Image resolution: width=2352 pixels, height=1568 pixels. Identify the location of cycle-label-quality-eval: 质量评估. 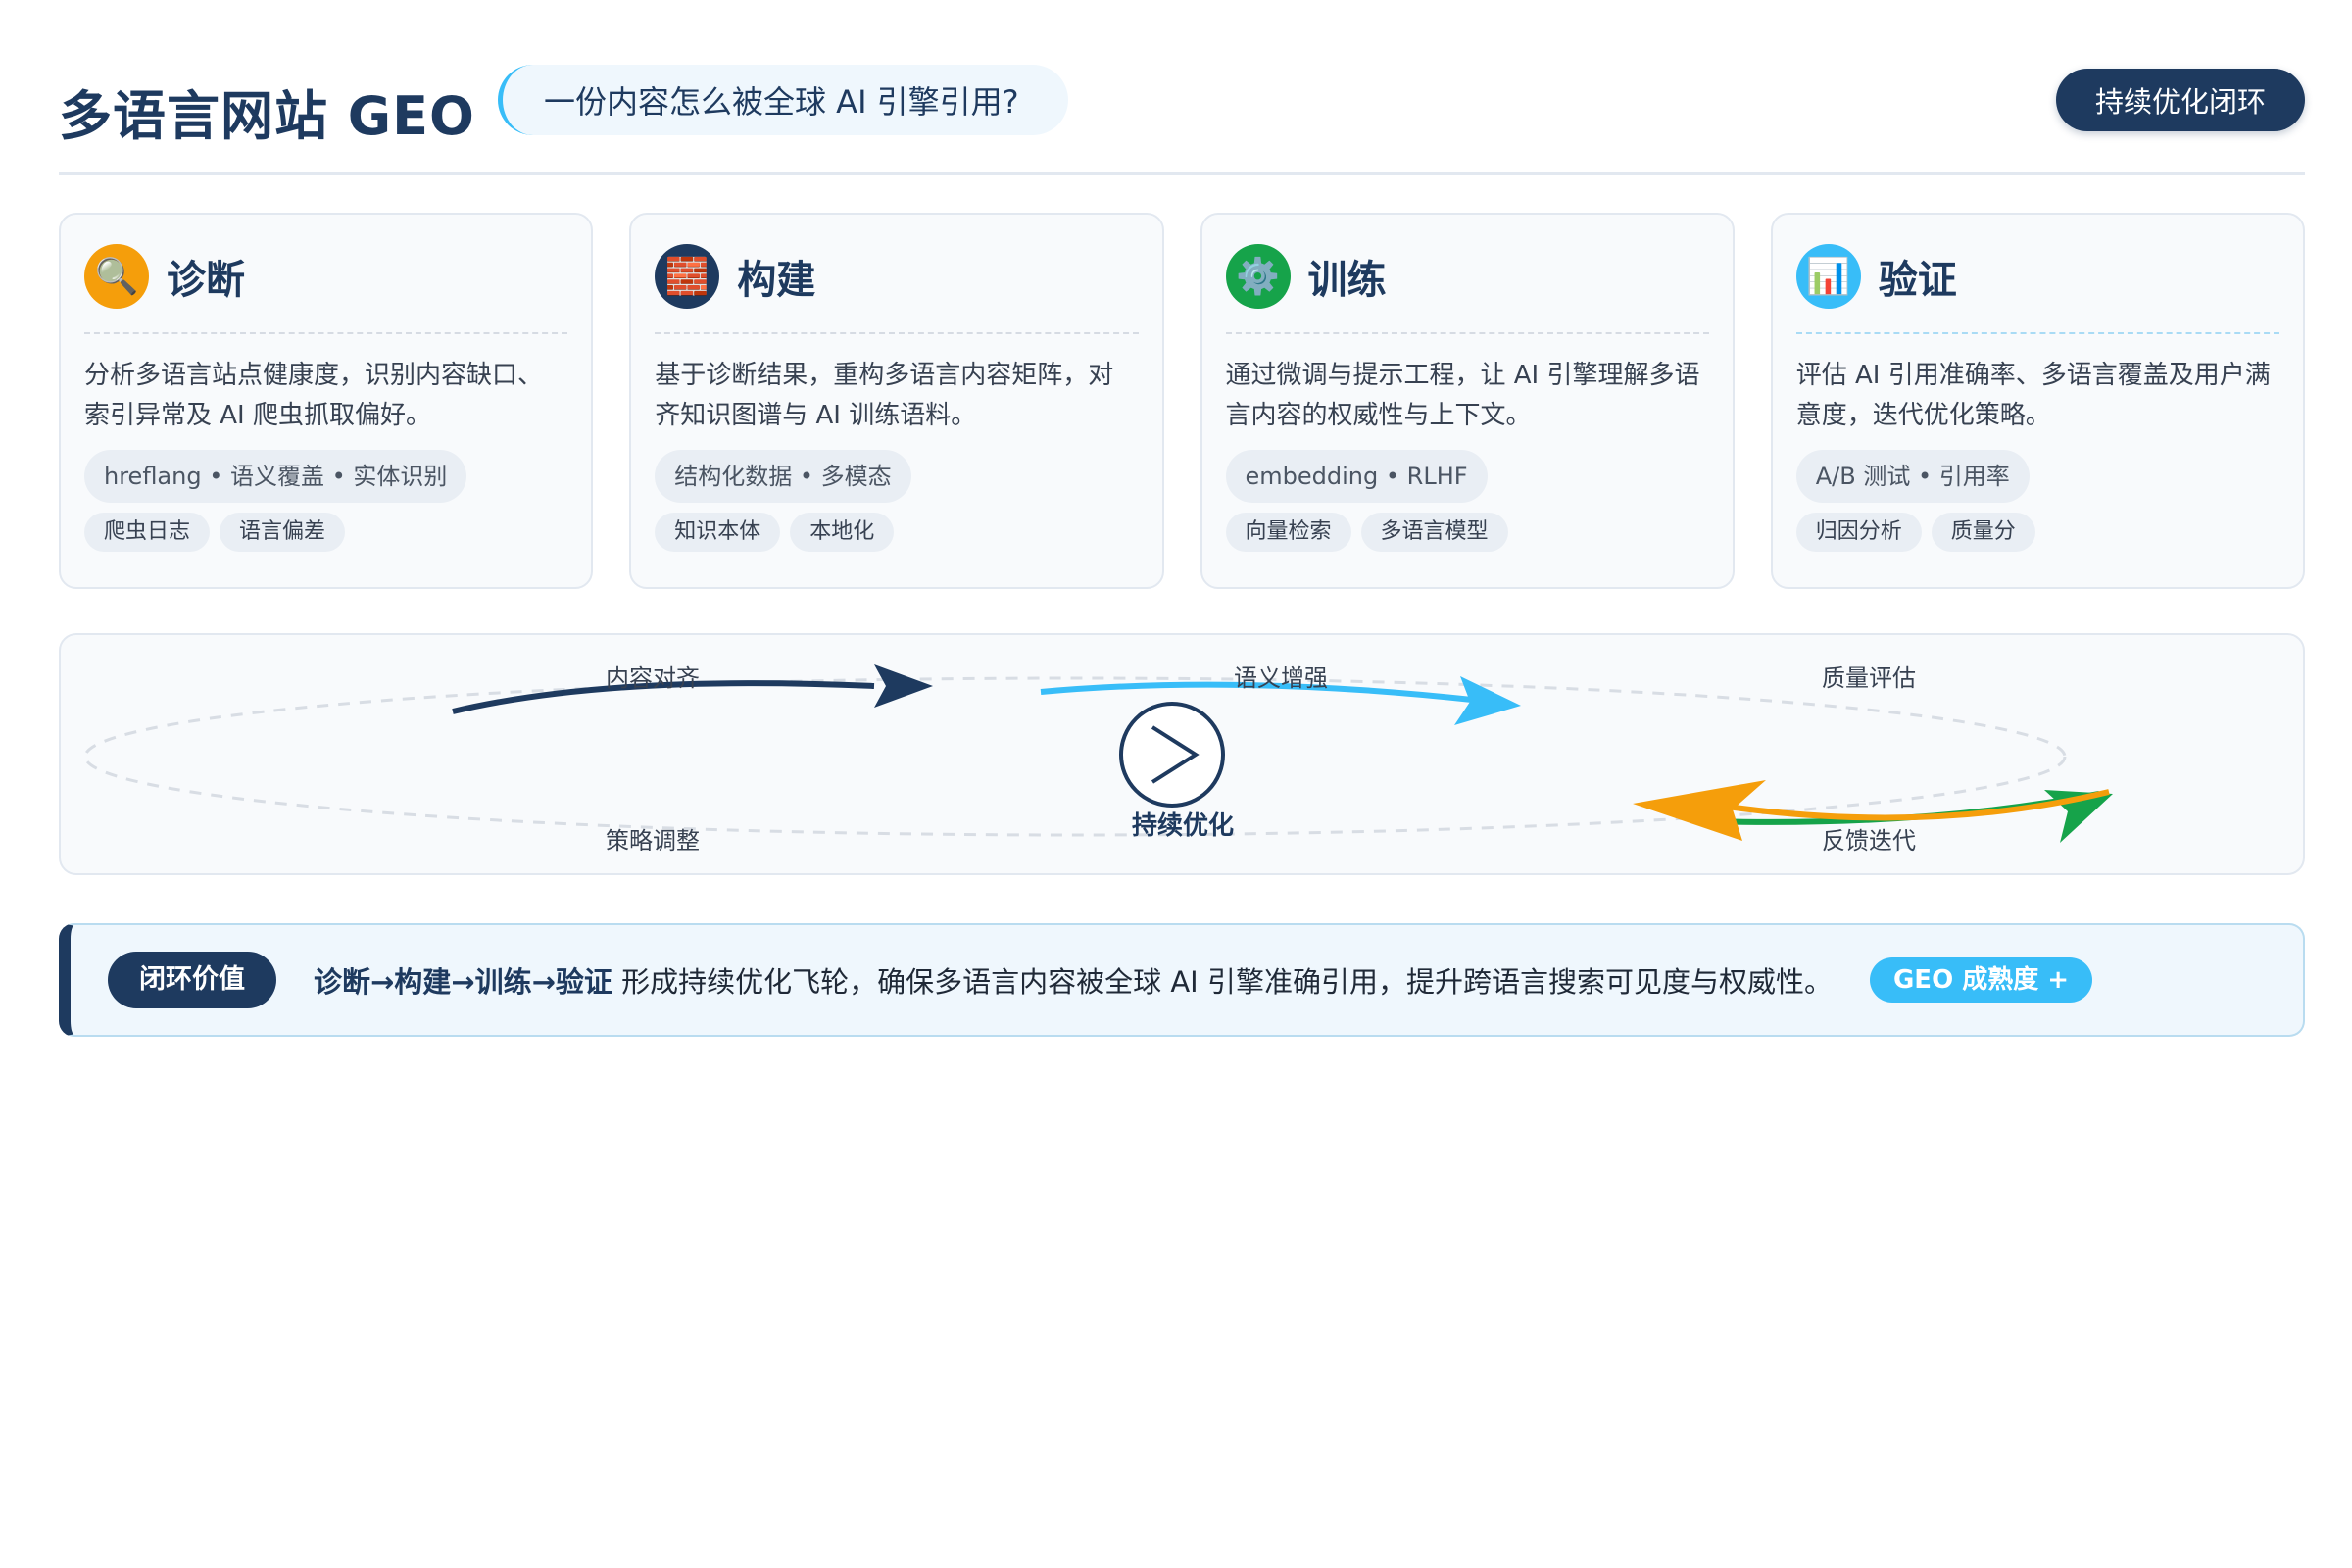
(1869, 678).